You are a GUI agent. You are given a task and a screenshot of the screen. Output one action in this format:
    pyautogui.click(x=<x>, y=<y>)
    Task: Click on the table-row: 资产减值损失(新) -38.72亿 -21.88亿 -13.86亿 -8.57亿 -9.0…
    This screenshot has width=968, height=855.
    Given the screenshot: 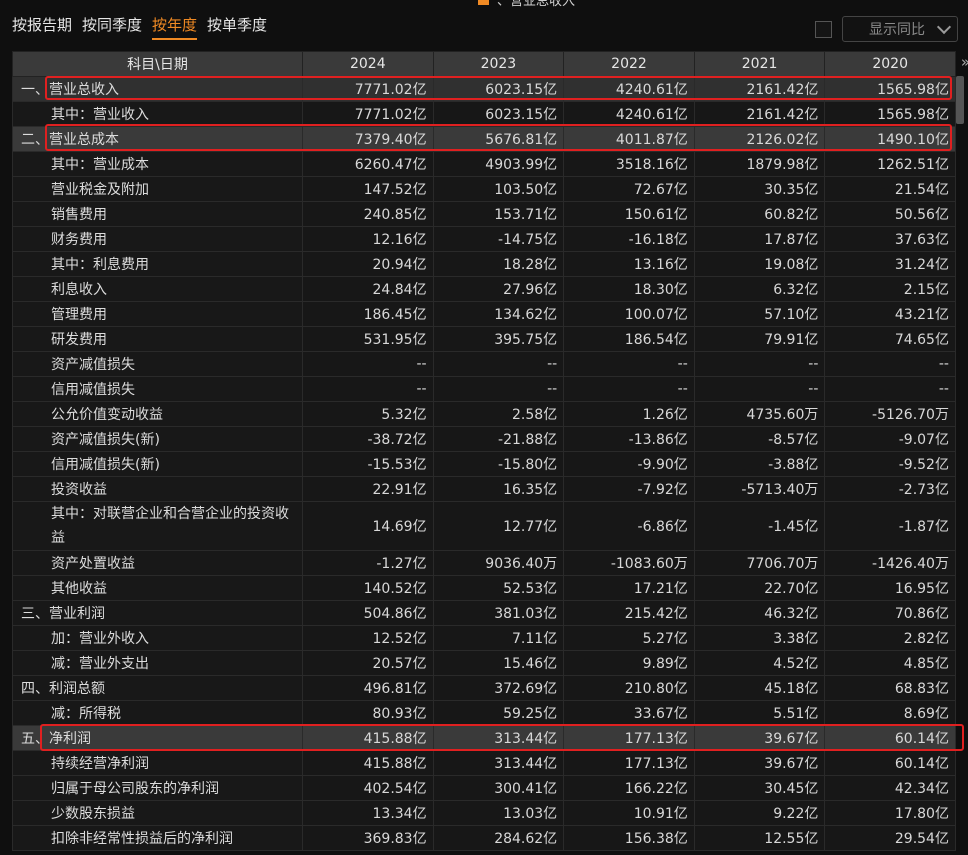 What is the action you would take?
    pyautogui.click(x=484, y=439)
    